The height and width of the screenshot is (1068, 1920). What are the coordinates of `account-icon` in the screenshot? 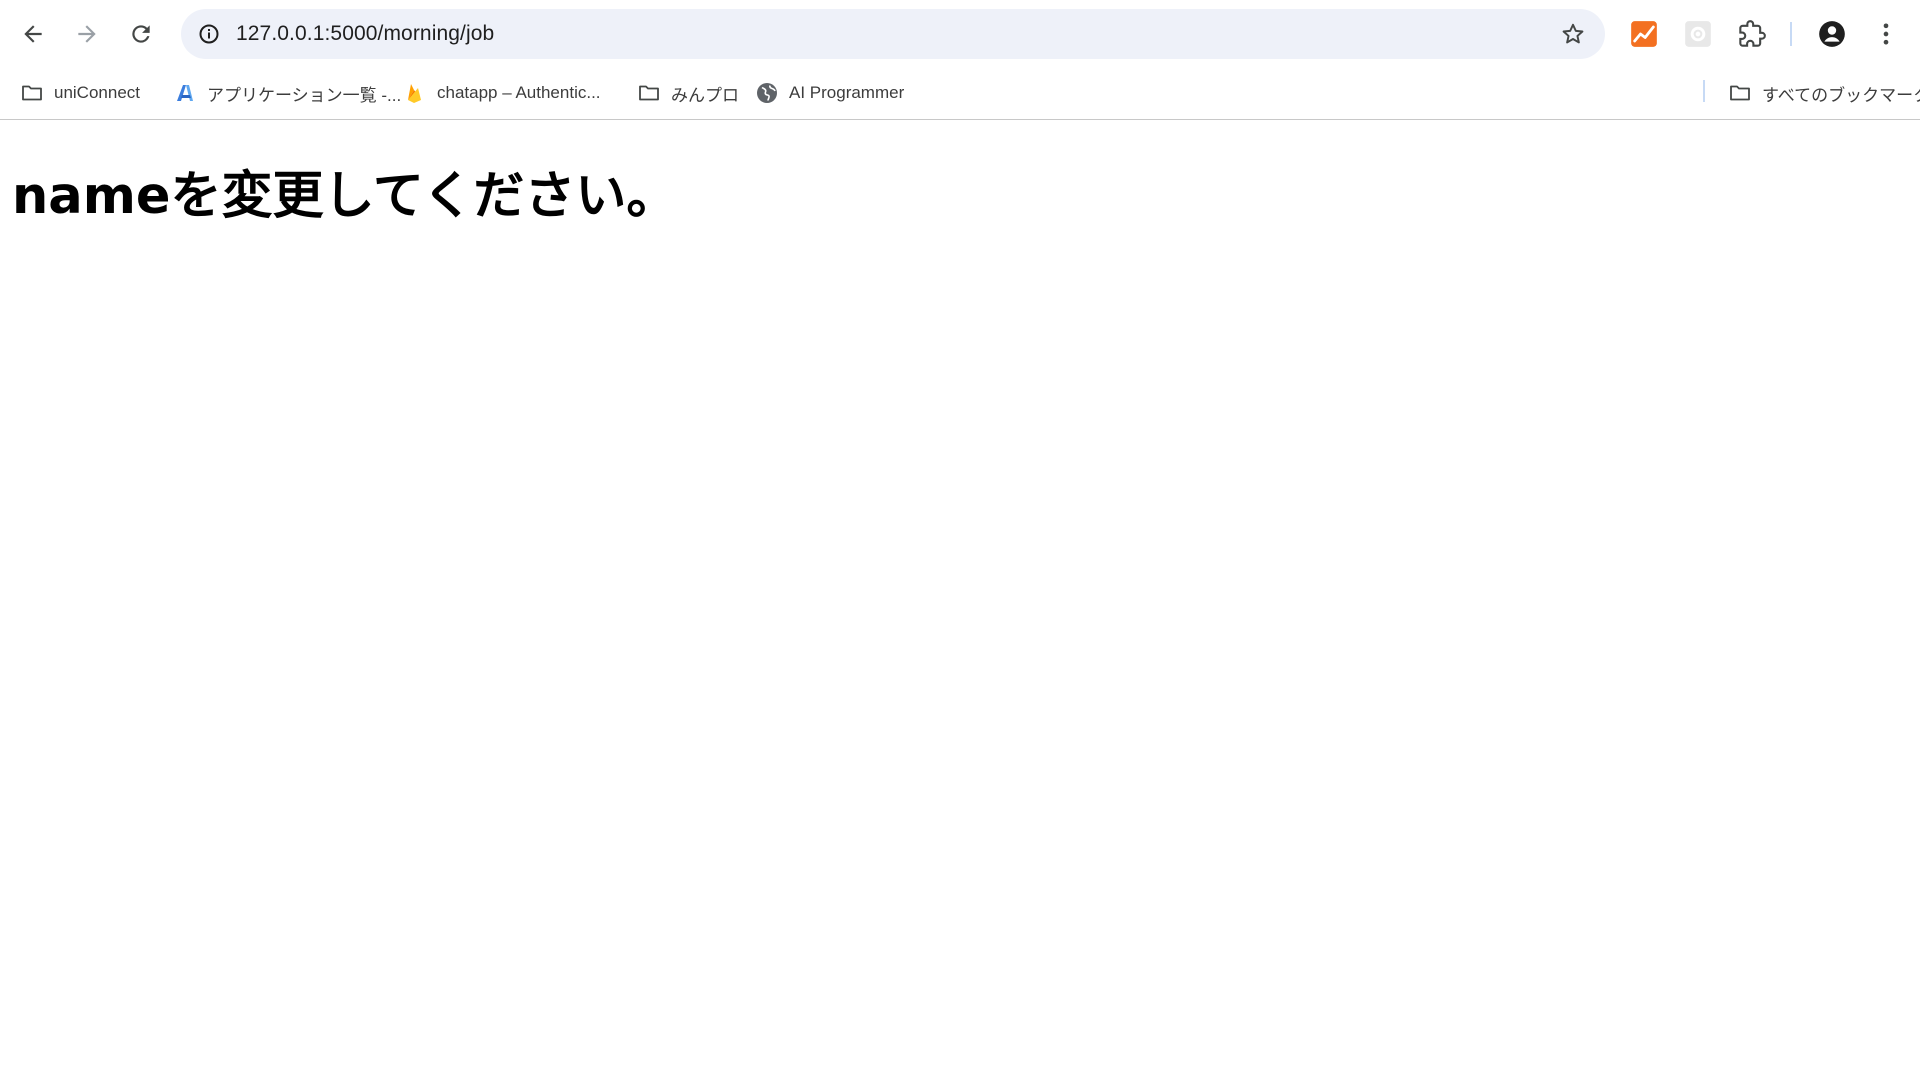 It's located at (1832, 34).